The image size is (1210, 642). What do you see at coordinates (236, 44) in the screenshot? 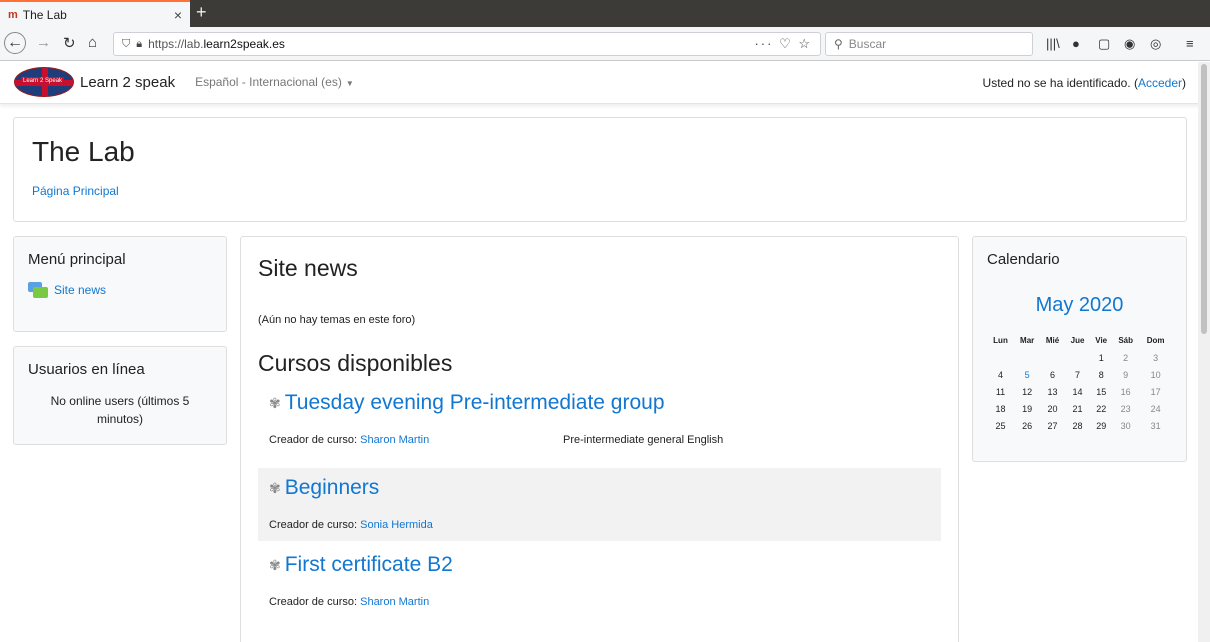
I see `url-host: learn2speak` at bounding box center [236, 44].